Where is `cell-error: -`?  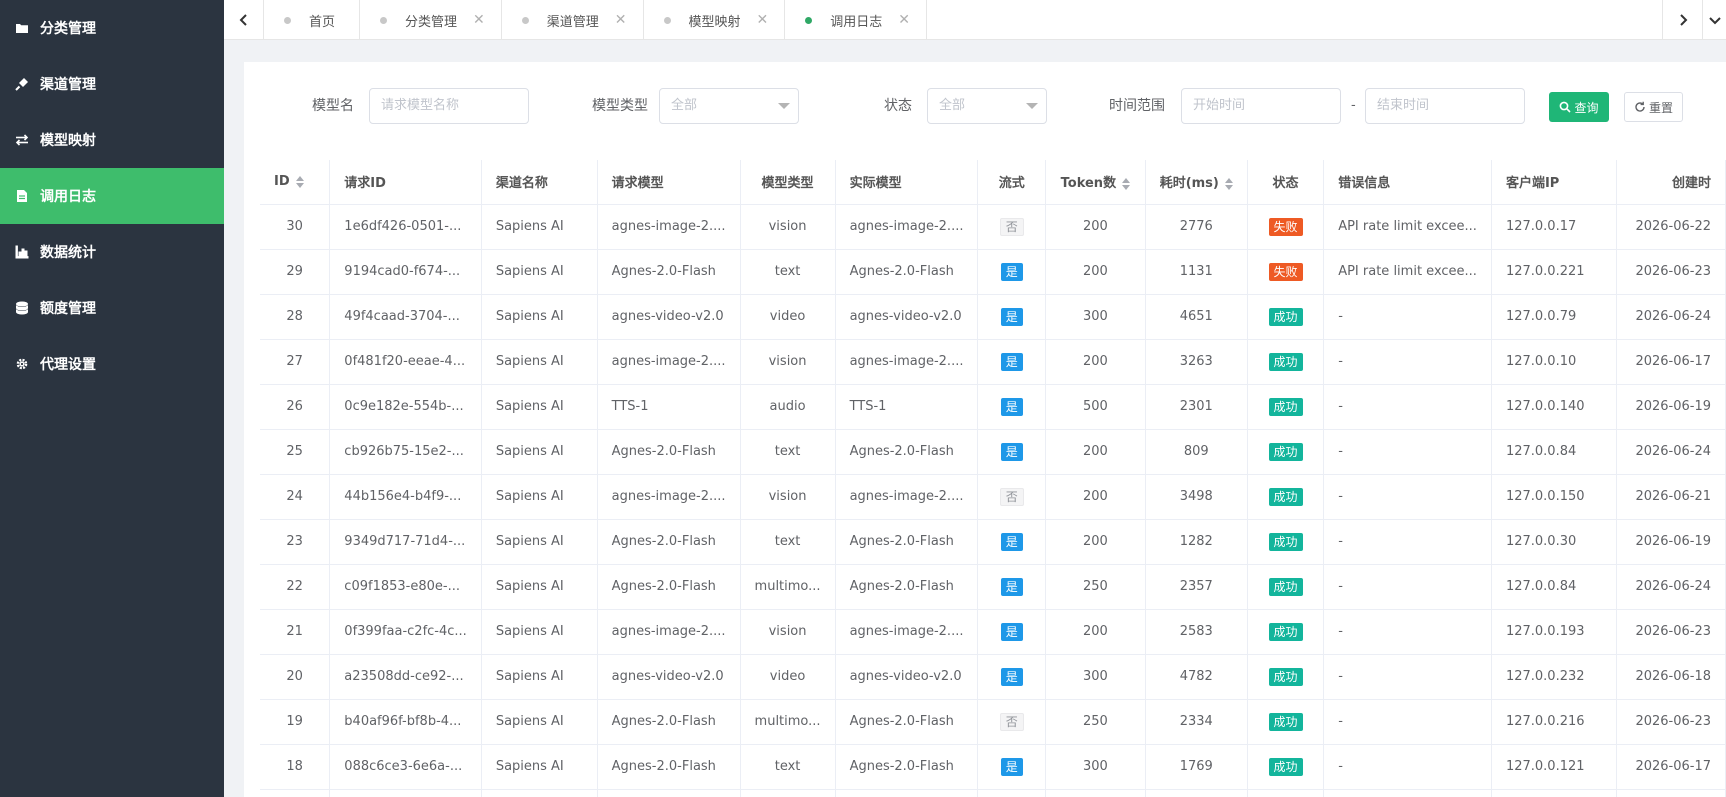
cell-error: - is located at coordinates (1407, 407).